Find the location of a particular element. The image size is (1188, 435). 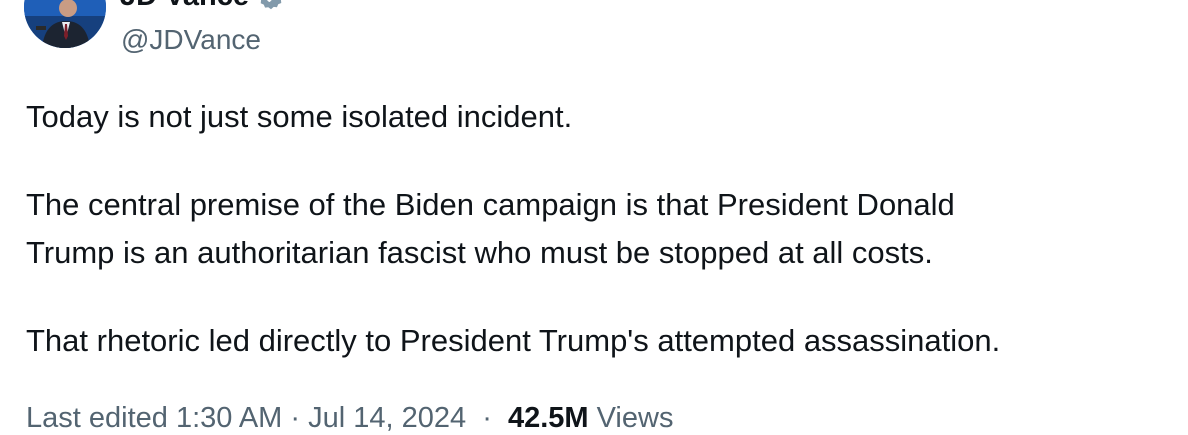

edited-timestamp: Last edited 1:30 AM · Jul 14, 2024 is located at coordinates (246, 418).